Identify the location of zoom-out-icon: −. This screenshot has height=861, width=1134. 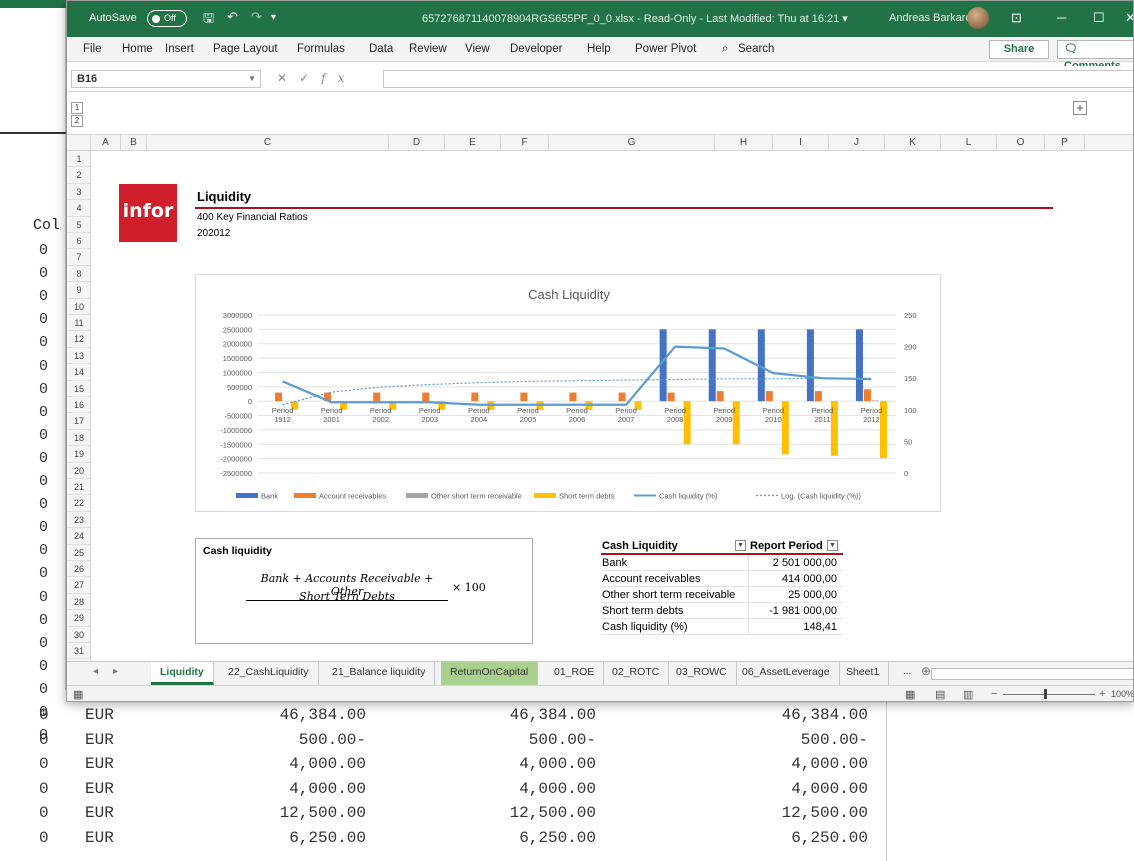
(994, 694).